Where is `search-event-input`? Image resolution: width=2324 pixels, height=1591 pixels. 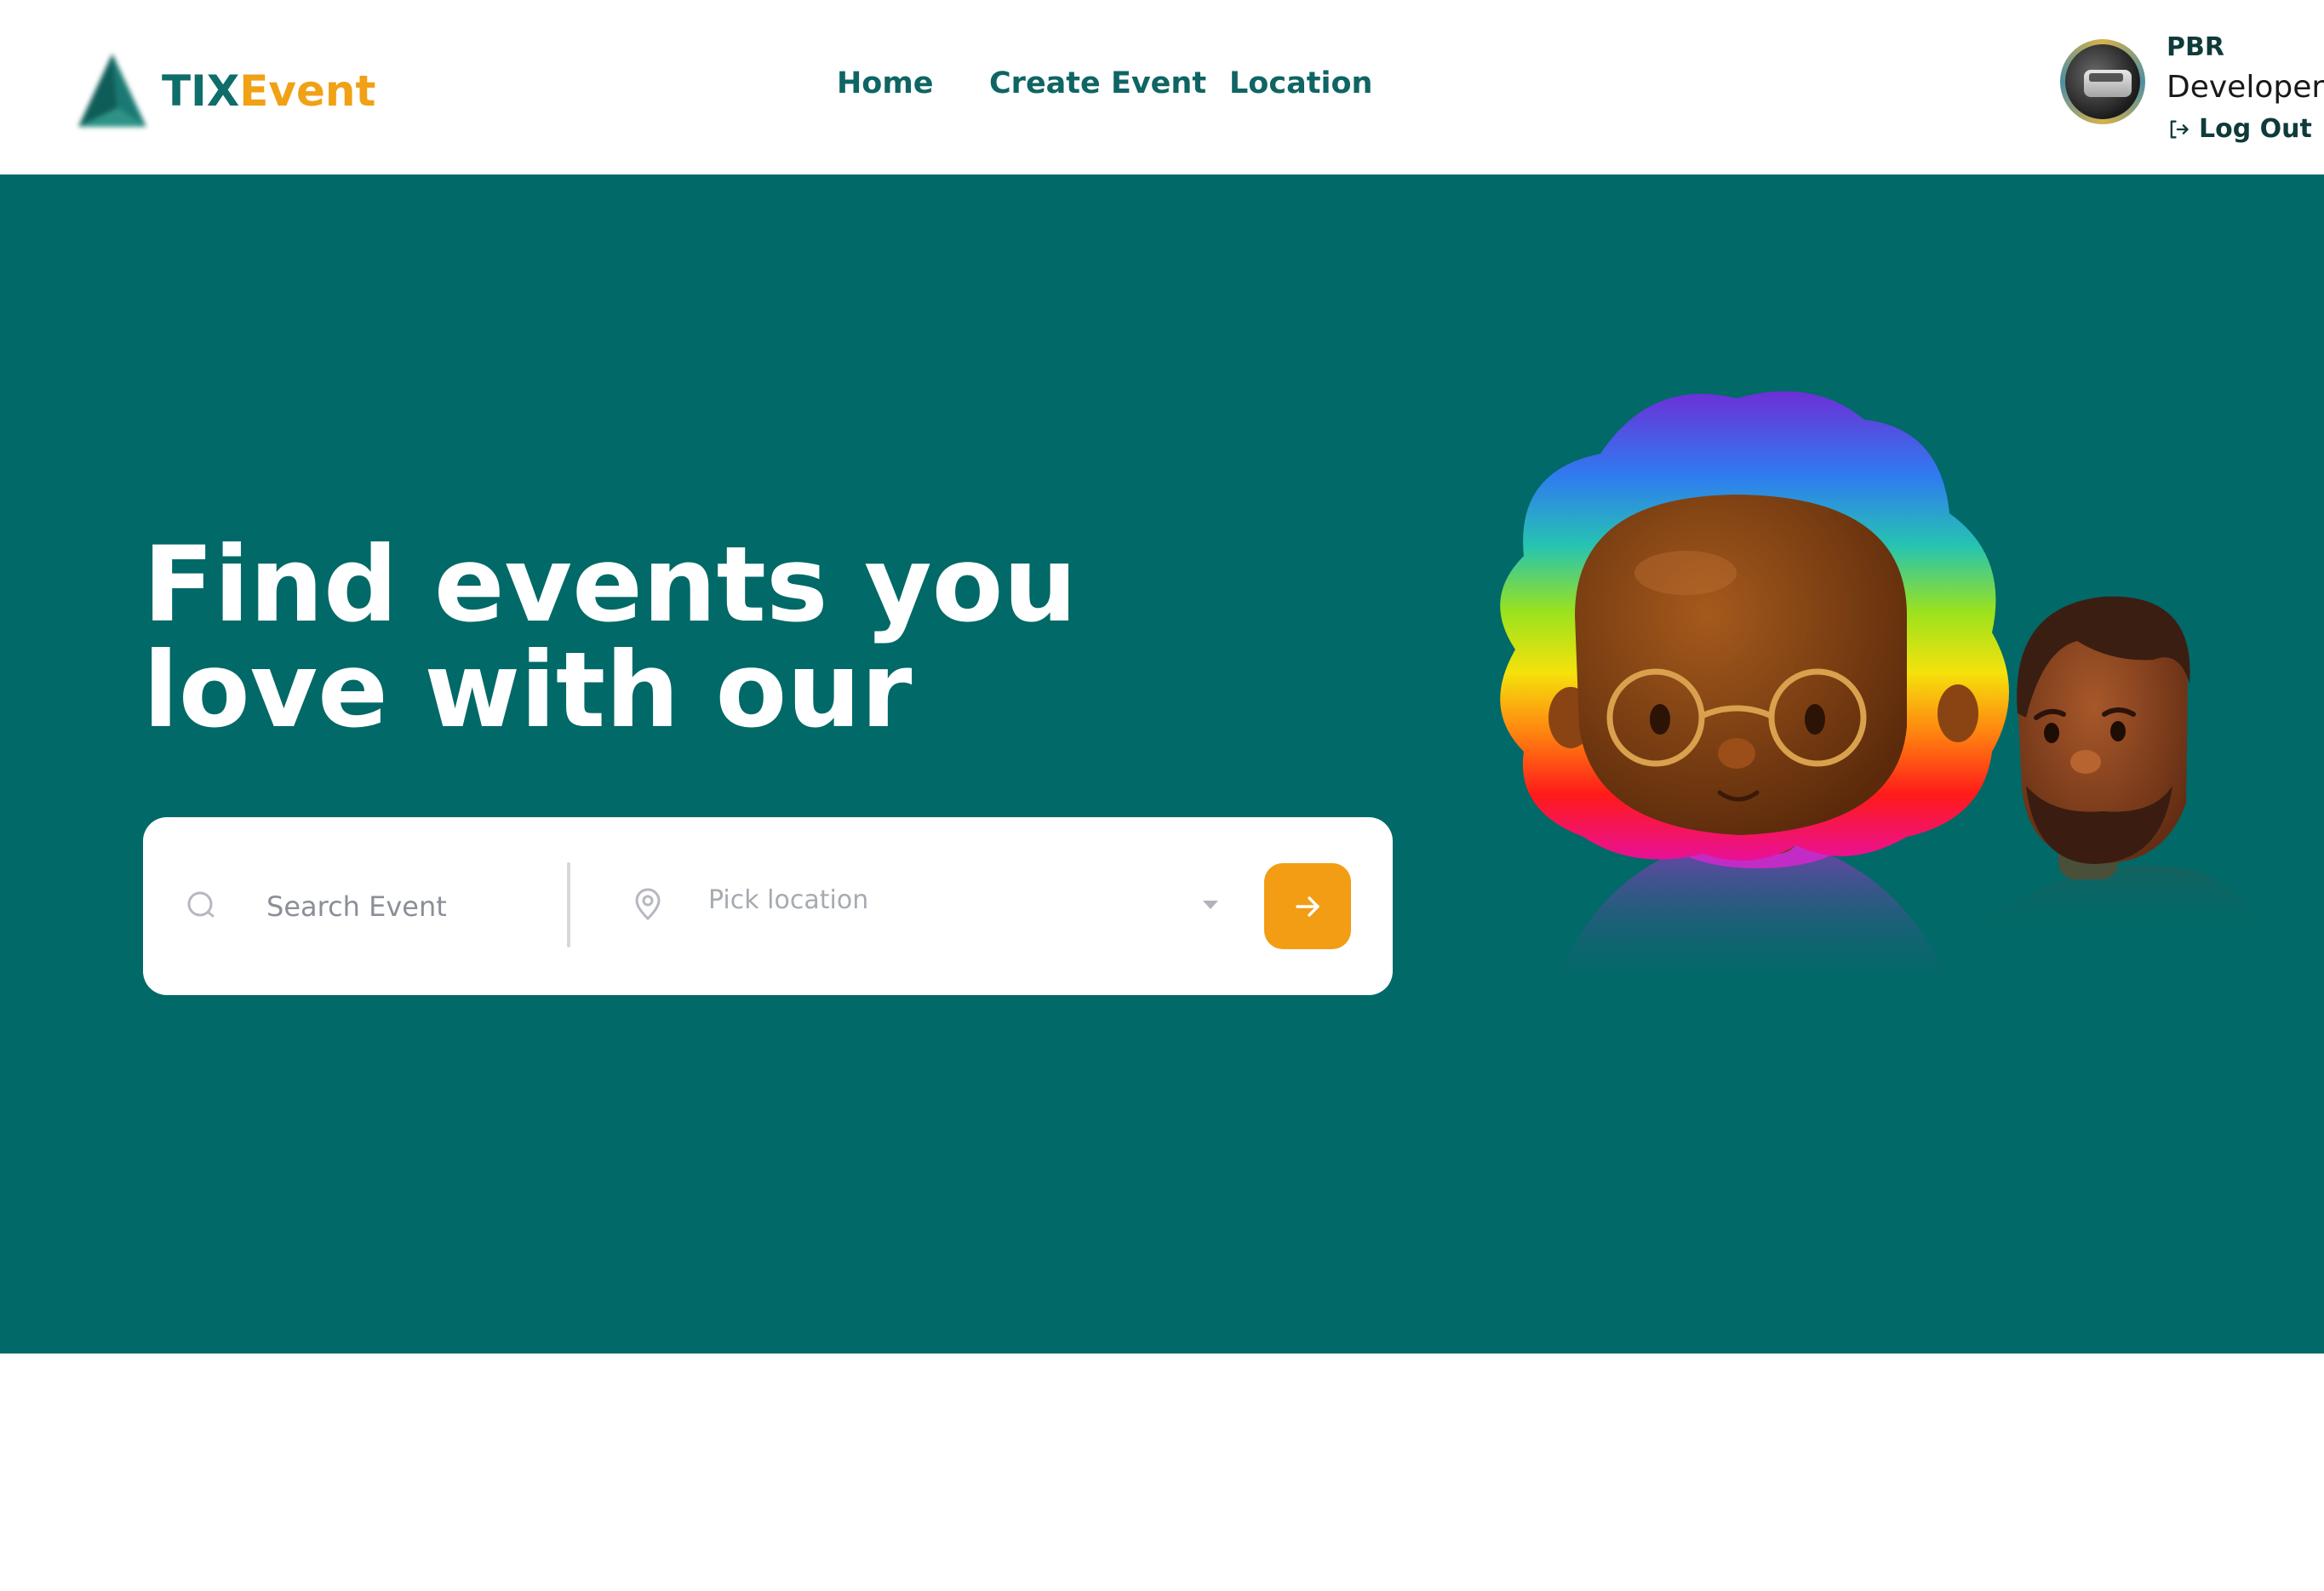
search-event-input is located at coordinates (407, 906).